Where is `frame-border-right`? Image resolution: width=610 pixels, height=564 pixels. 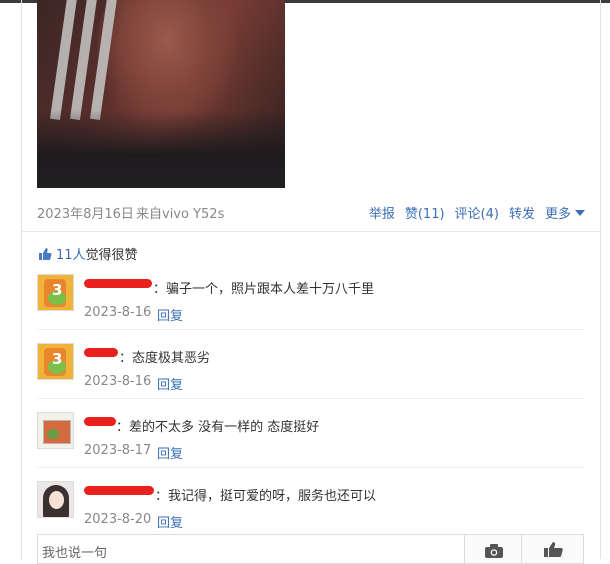
frame-border-right is located at coordinates (600, 279).